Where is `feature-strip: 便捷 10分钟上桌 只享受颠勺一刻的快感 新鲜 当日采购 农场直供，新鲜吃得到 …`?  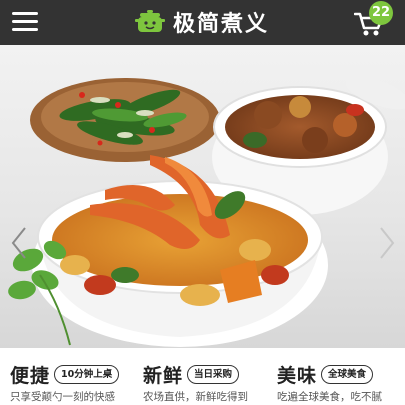 feature-strip: 便捷 10分钟上桌 只享受颠勺一刻的快感 新鲜 当日采购 农场直供，新鲜吃得到 … is located at coordinates (202, 376).